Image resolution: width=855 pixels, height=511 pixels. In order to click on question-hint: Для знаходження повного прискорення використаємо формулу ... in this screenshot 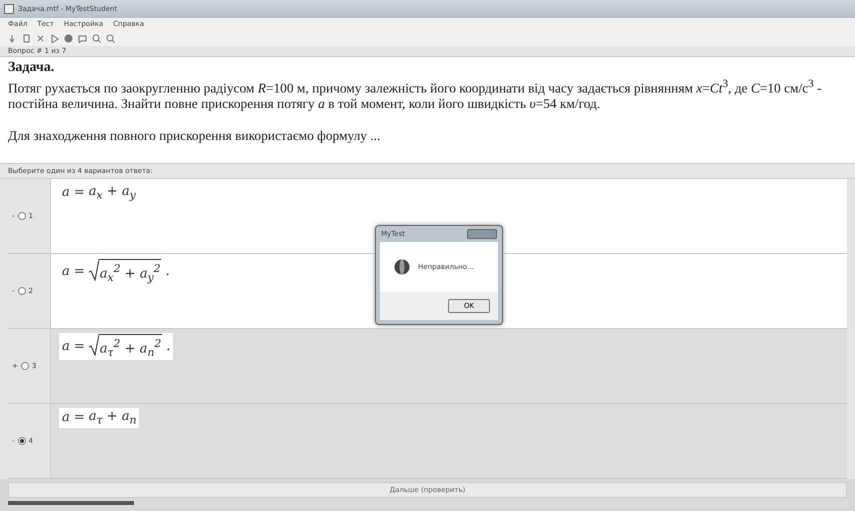, I will do `click(195, 136)`.